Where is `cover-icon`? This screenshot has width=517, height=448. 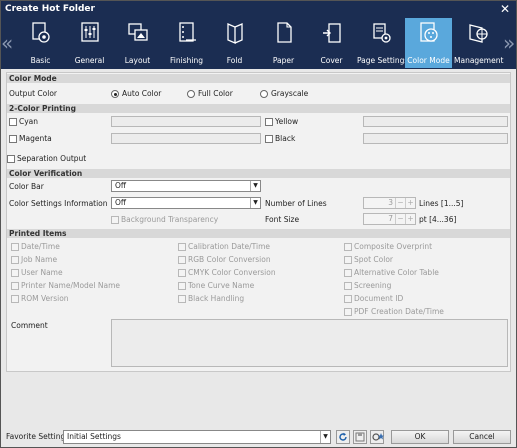 cover-icon is located at coordinates (332, 33).